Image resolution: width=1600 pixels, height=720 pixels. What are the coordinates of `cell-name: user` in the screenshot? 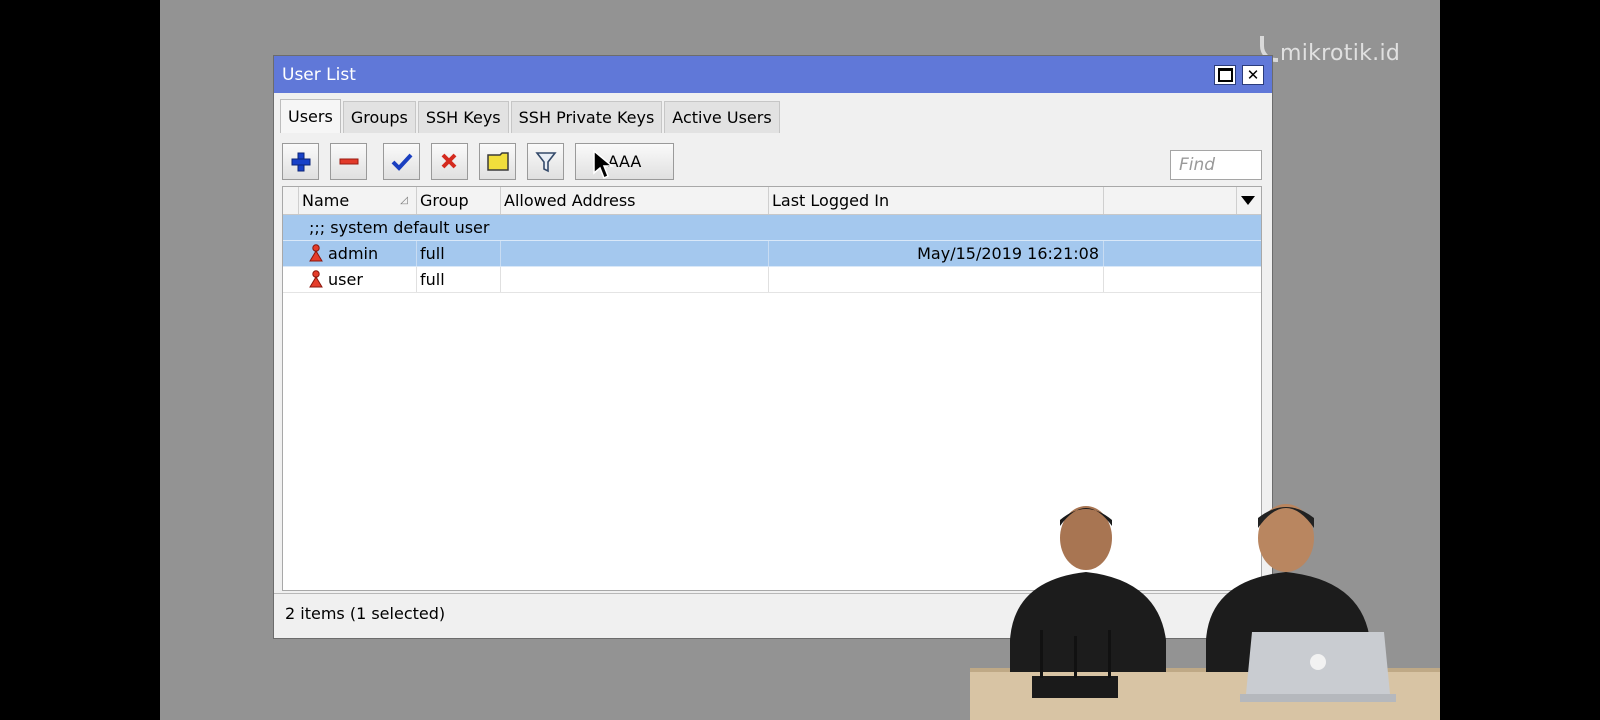 It's located at (358, 279).